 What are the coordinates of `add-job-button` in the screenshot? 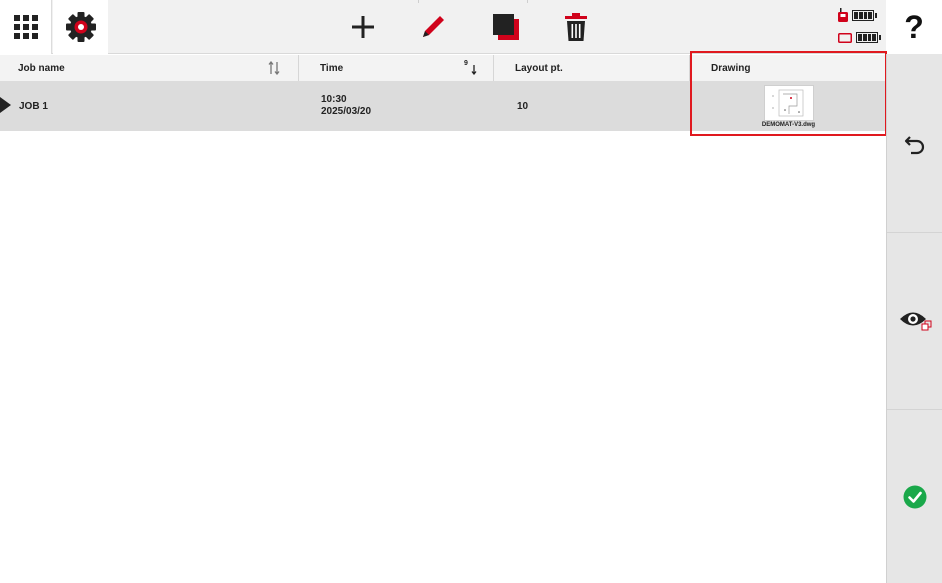 It's located at (363, 27).